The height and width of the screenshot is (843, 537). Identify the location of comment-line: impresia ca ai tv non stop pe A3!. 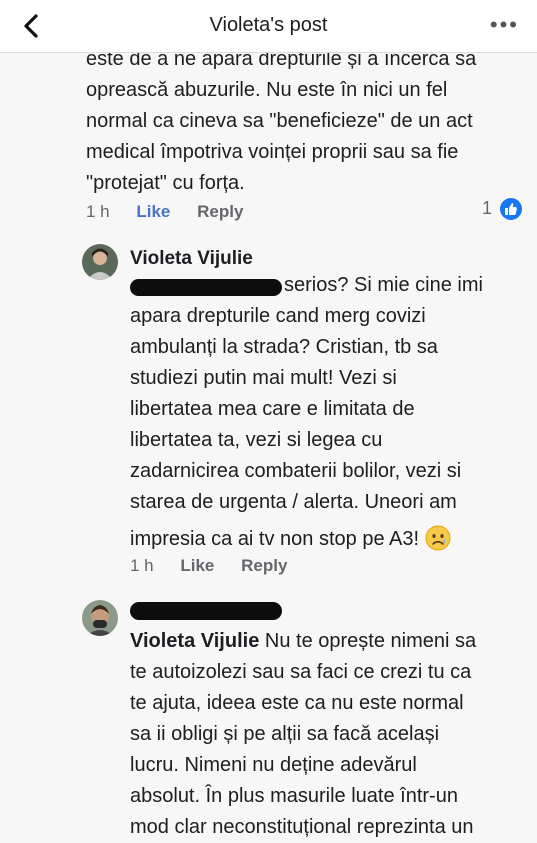
(275, 539).